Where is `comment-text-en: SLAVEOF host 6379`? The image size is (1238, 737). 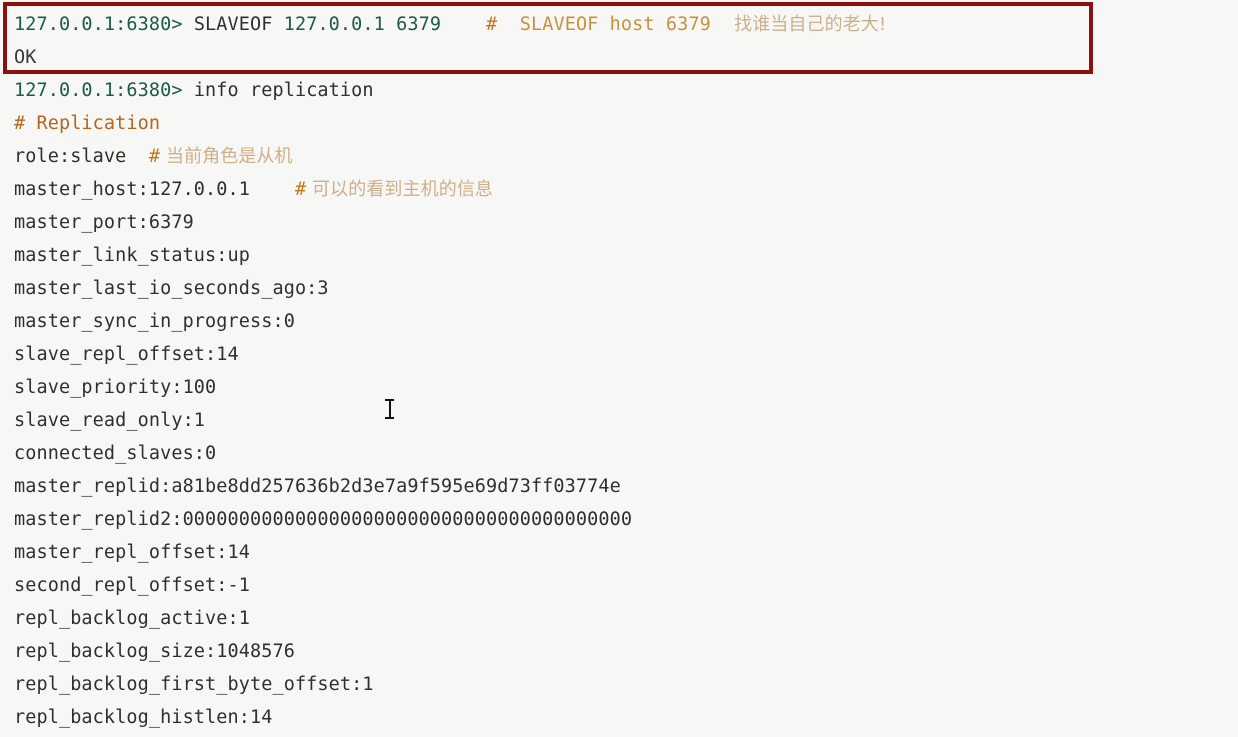 comment-text-en: SLAVEOF host 6379 is located at coordinates (604, 24).